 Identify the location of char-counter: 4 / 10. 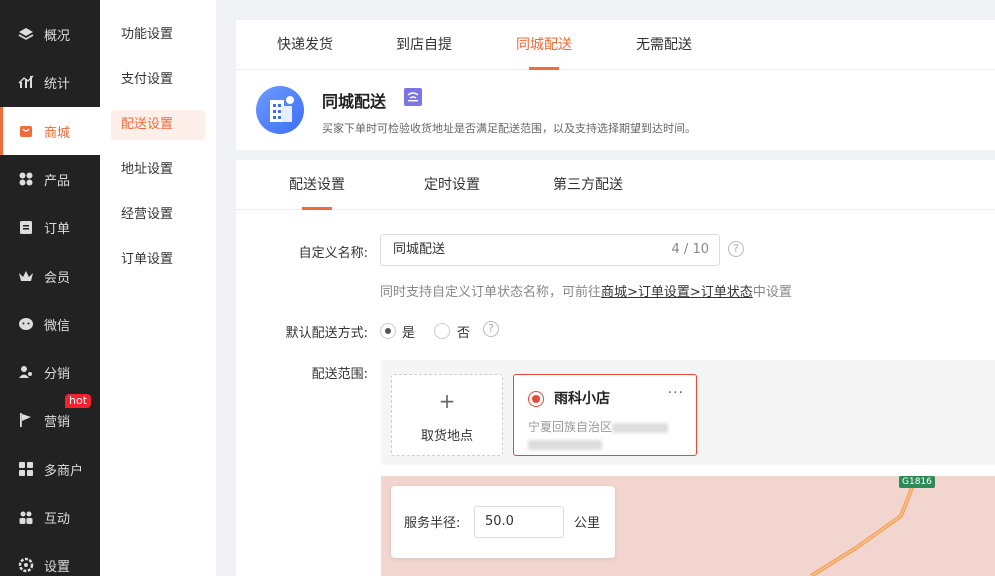
(690, 249).